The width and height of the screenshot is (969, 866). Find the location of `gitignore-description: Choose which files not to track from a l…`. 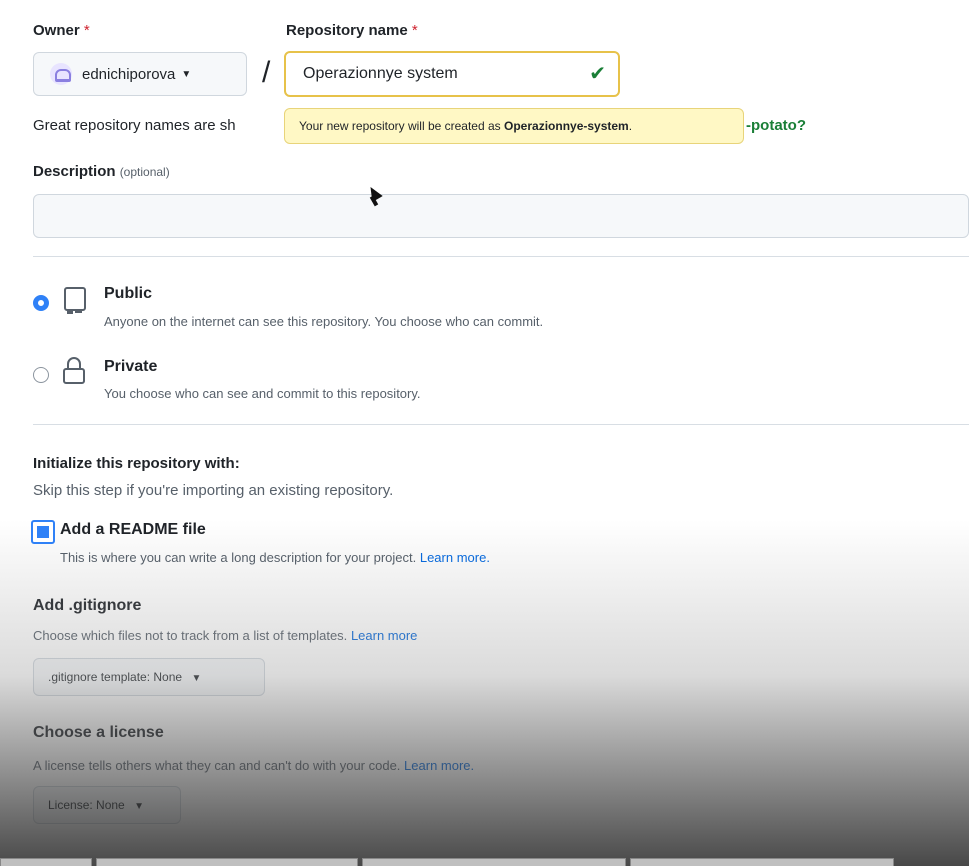

gitignore-description: Choose which files not to track from a l… is located at coordinates (225, 635).